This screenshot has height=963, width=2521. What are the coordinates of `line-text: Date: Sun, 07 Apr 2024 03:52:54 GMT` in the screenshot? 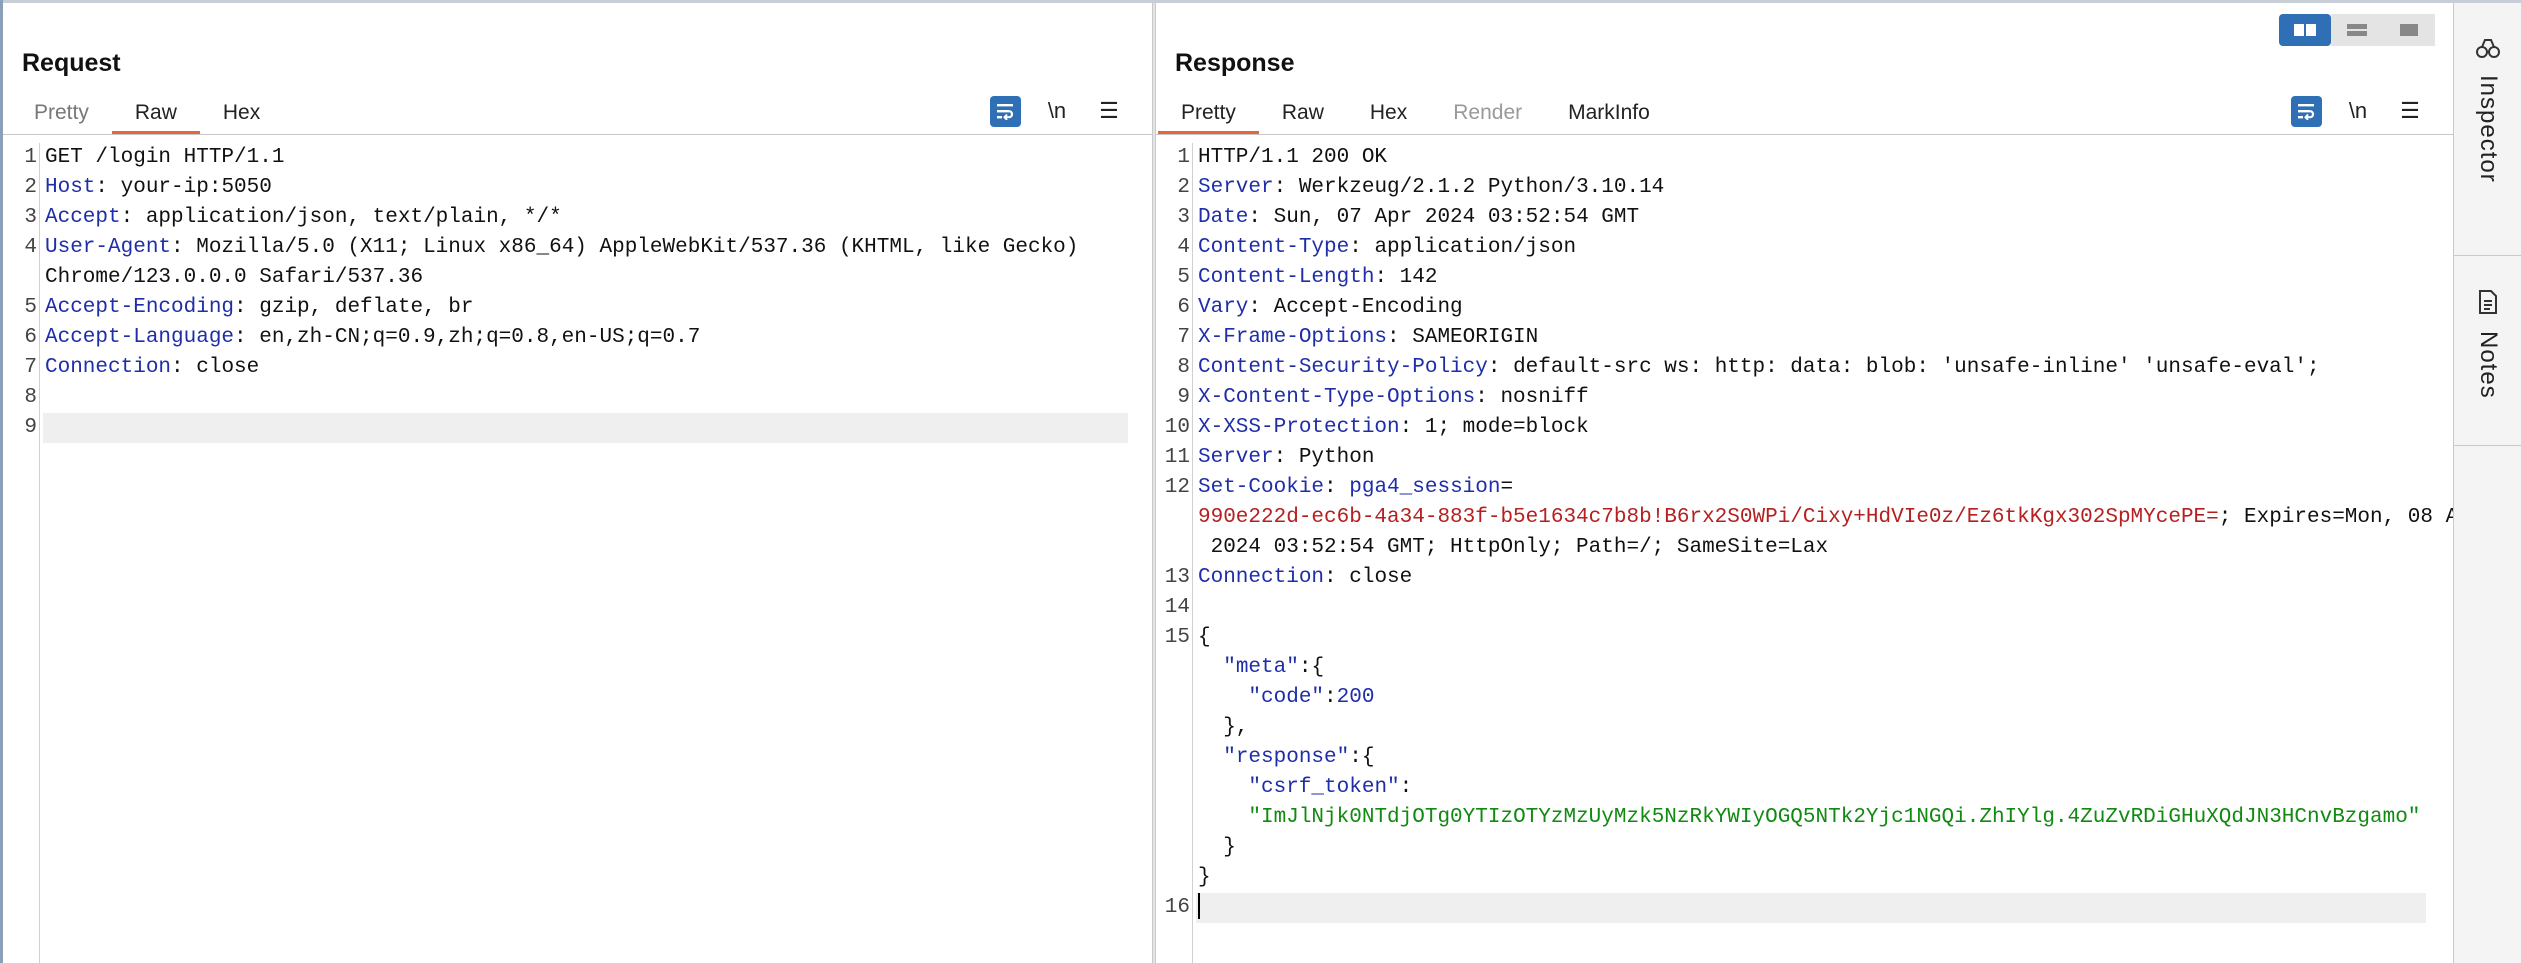 It's located at (1815, 218).